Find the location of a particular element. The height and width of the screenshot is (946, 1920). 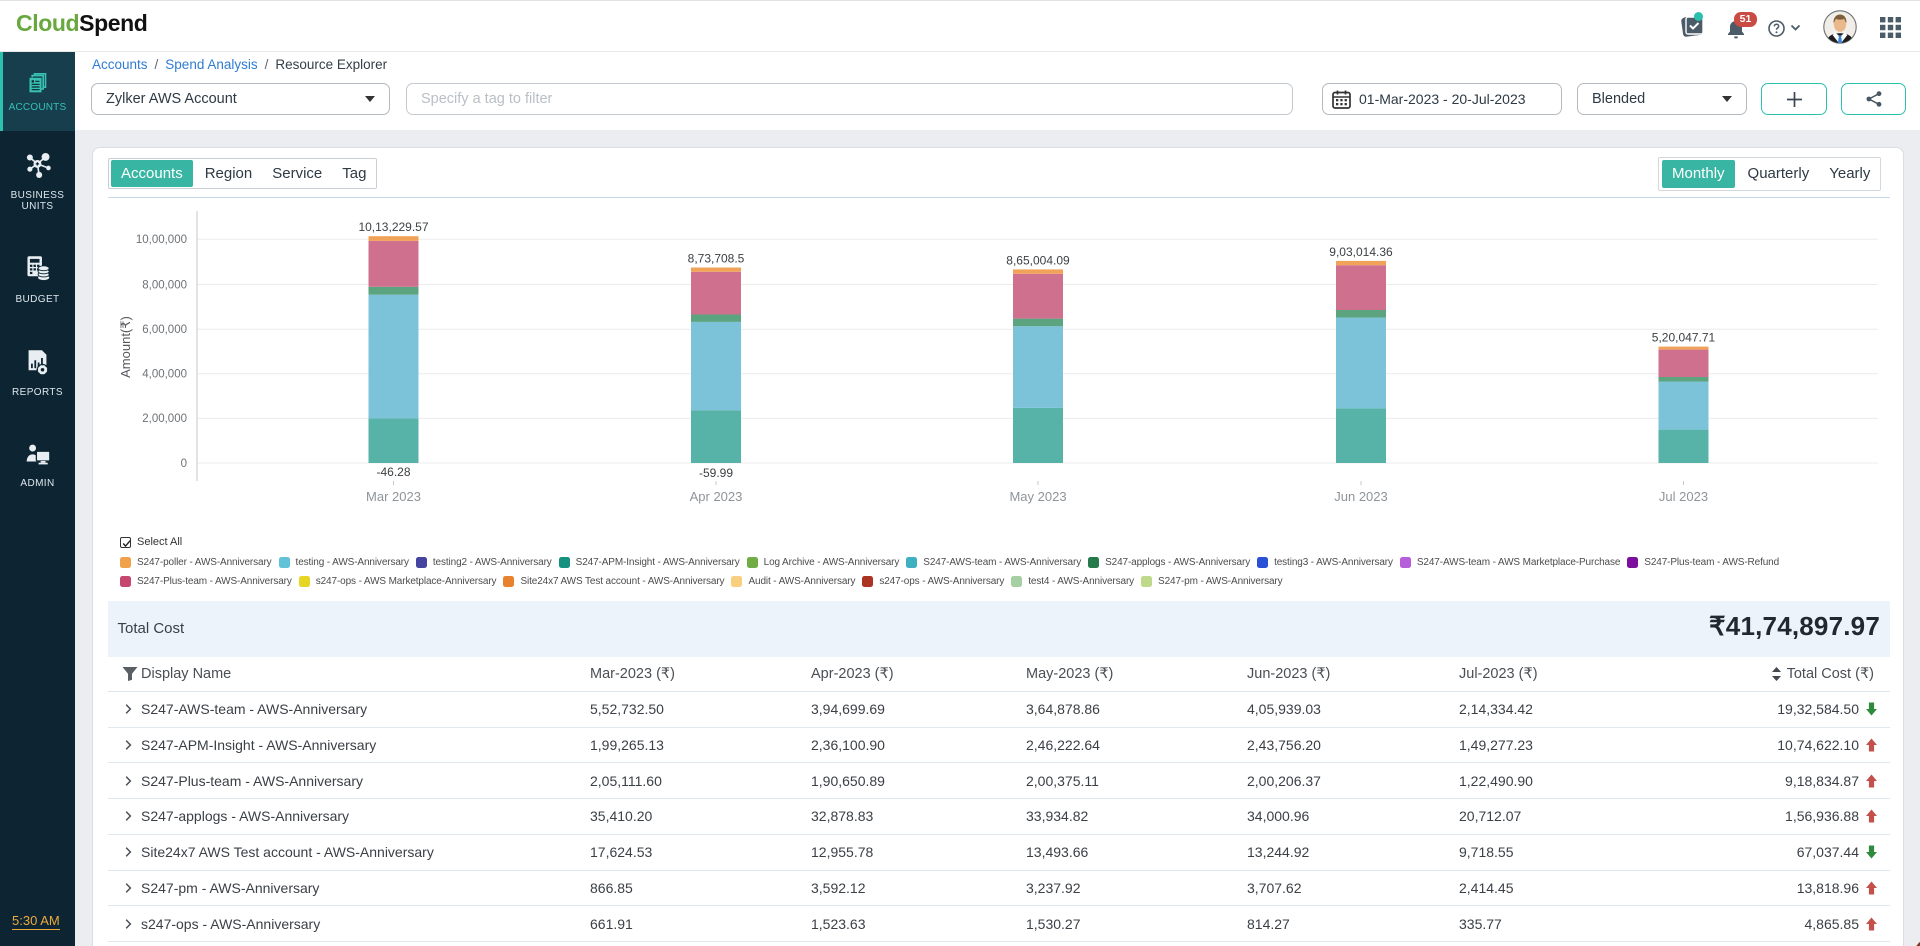

svg-text: Apr 2023 is located at coordinates (716, 496).